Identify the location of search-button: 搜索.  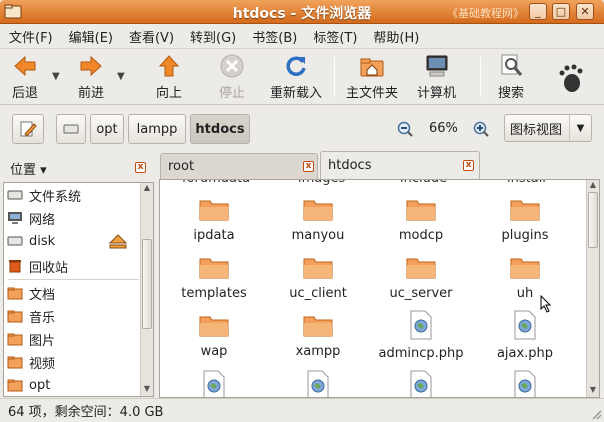
(511, 77).